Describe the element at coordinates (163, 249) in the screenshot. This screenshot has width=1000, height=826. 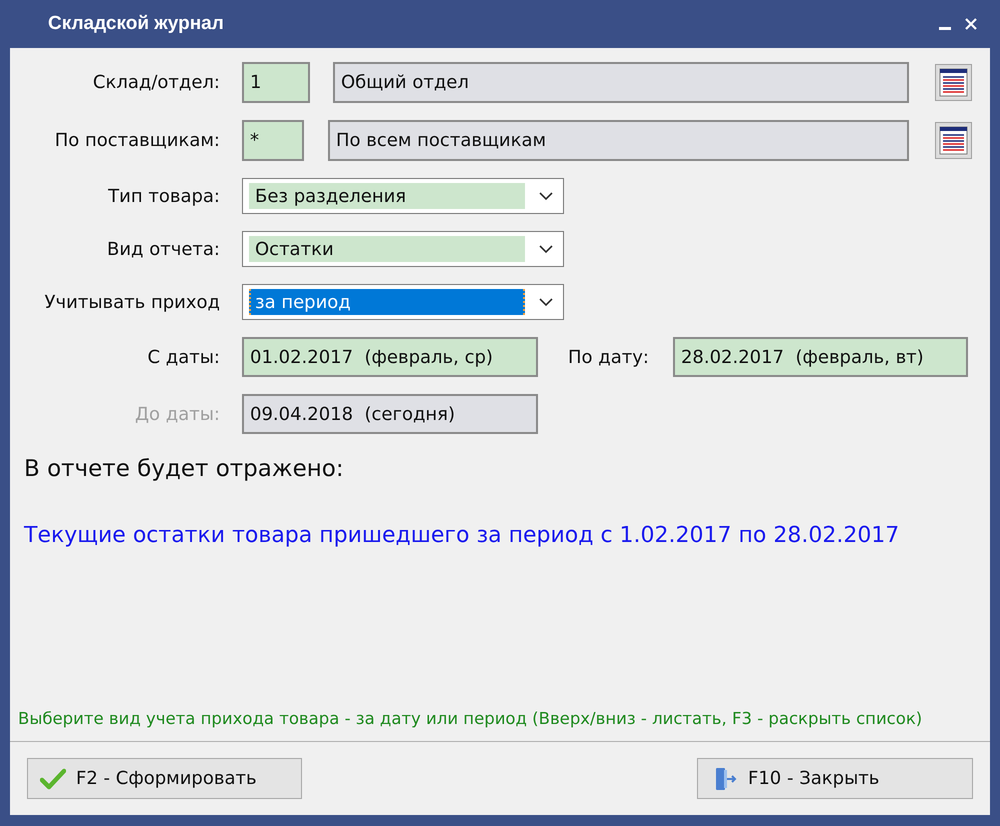
I see `field-label: Вид отчета:` at that location.